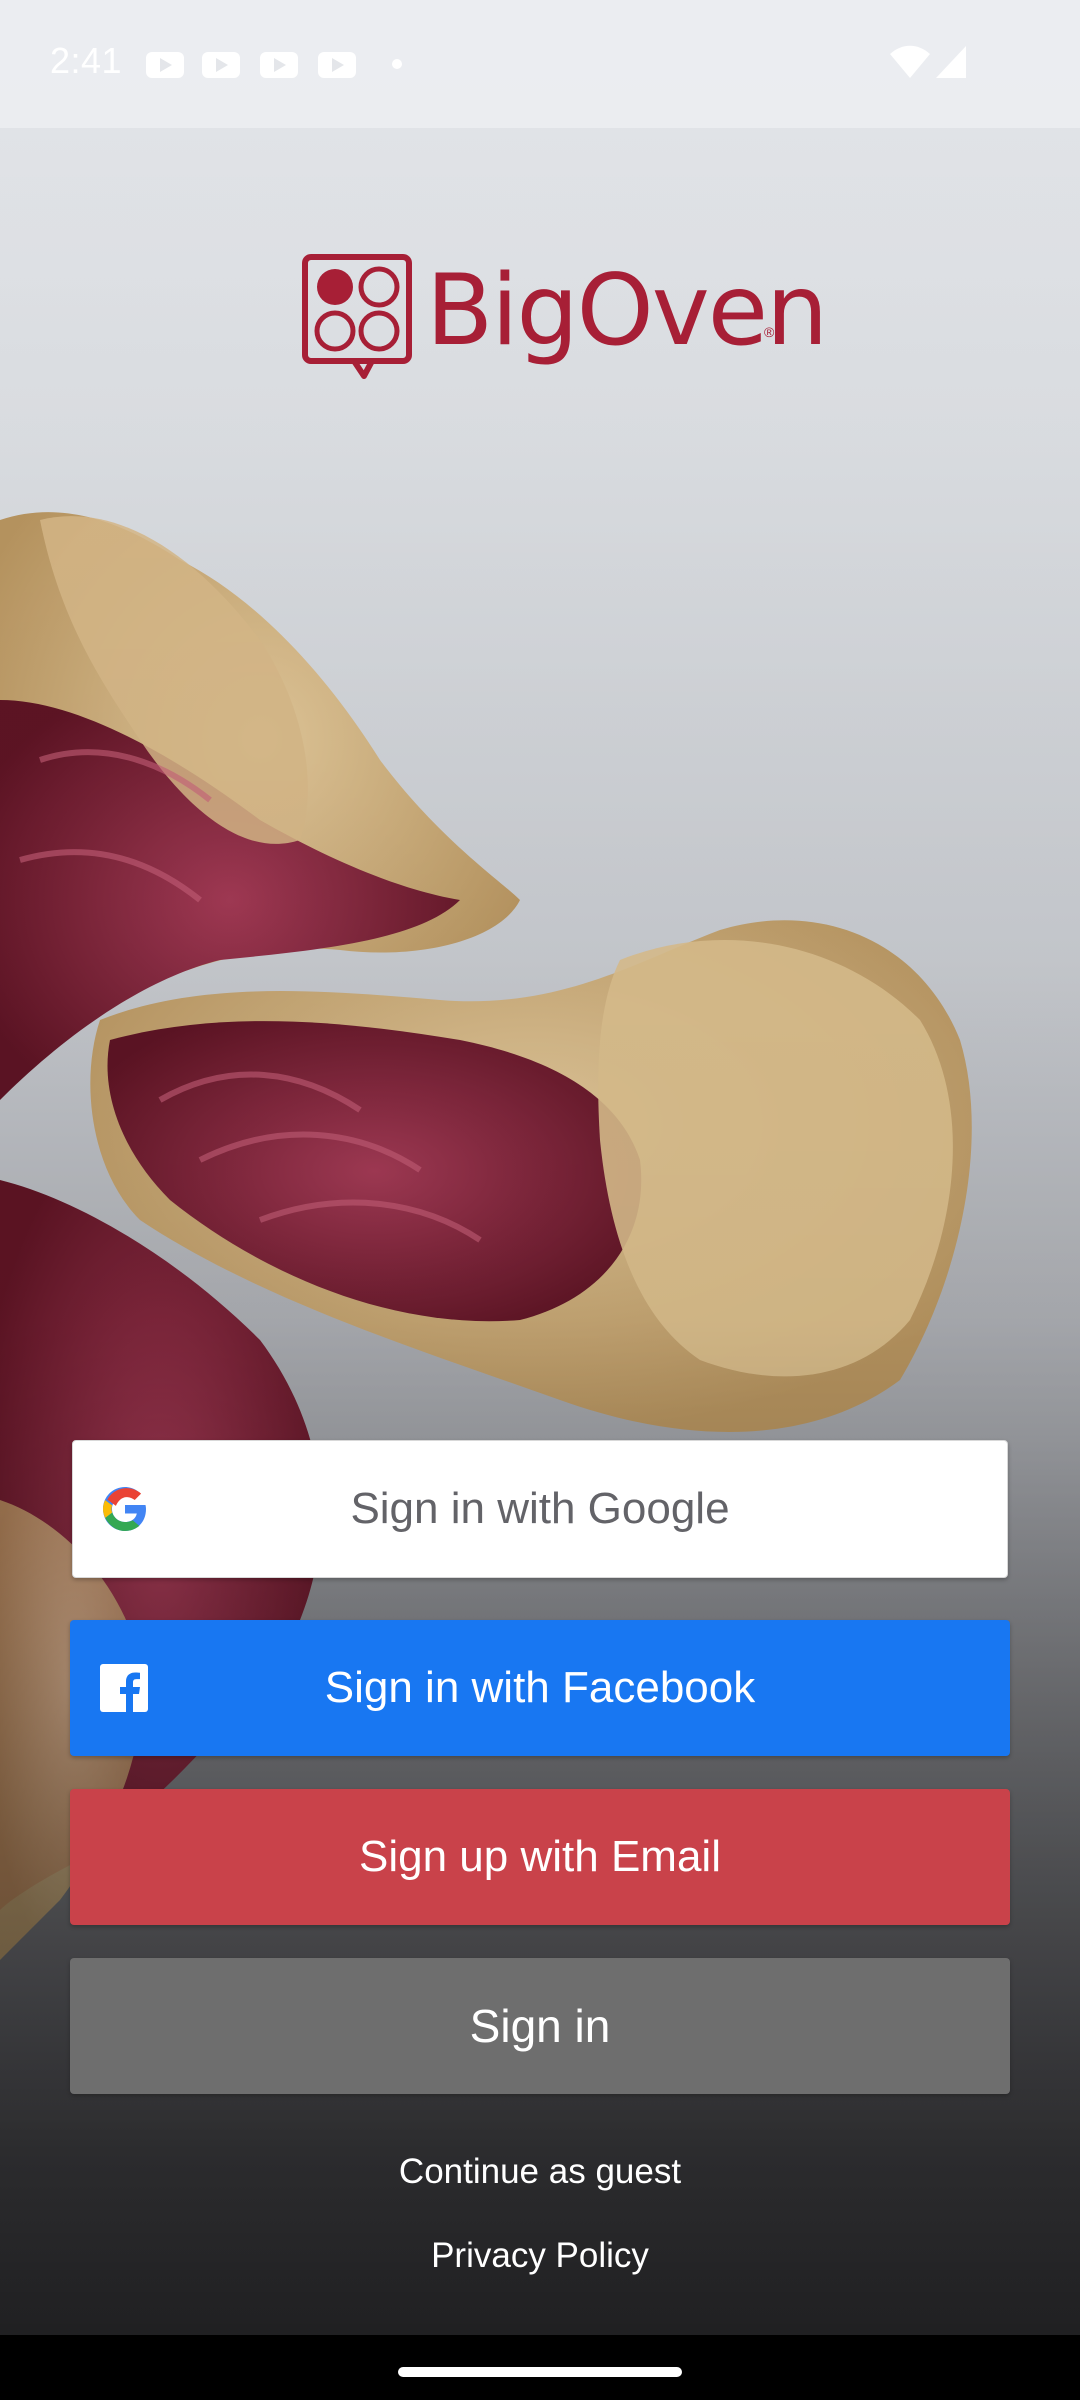 Image resolution: width=1080 pixels, height=2400 pixels. Describe the element at coordinates (769, 332) in the screenshot. I see `registered-mark: ®` at that location.